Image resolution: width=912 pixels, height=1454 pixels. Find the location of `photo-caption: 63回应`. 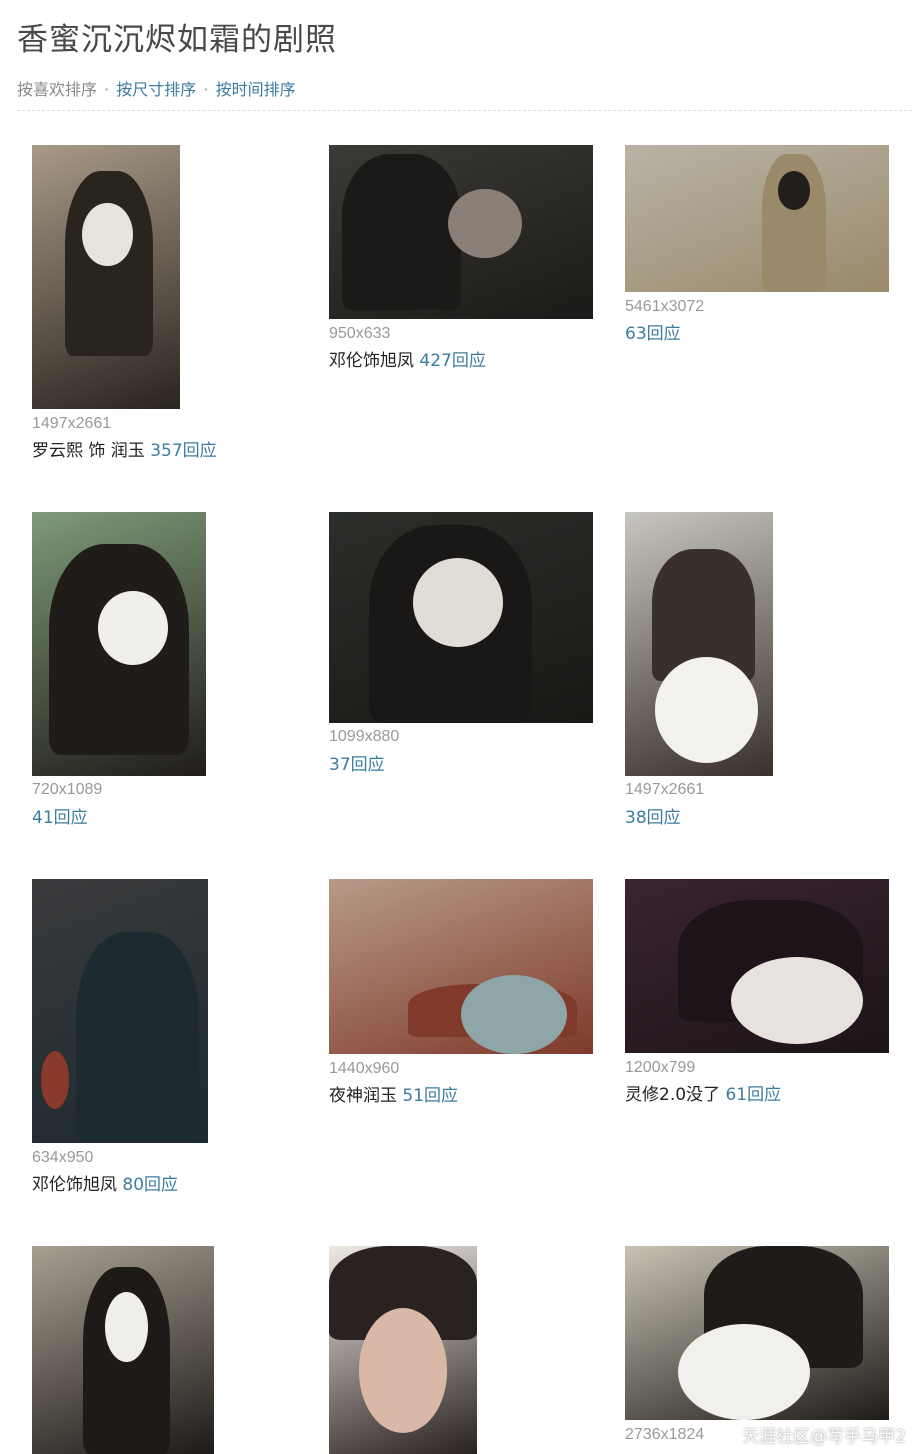

photo-caption: 63回应 is located at coordinates (653, 334).